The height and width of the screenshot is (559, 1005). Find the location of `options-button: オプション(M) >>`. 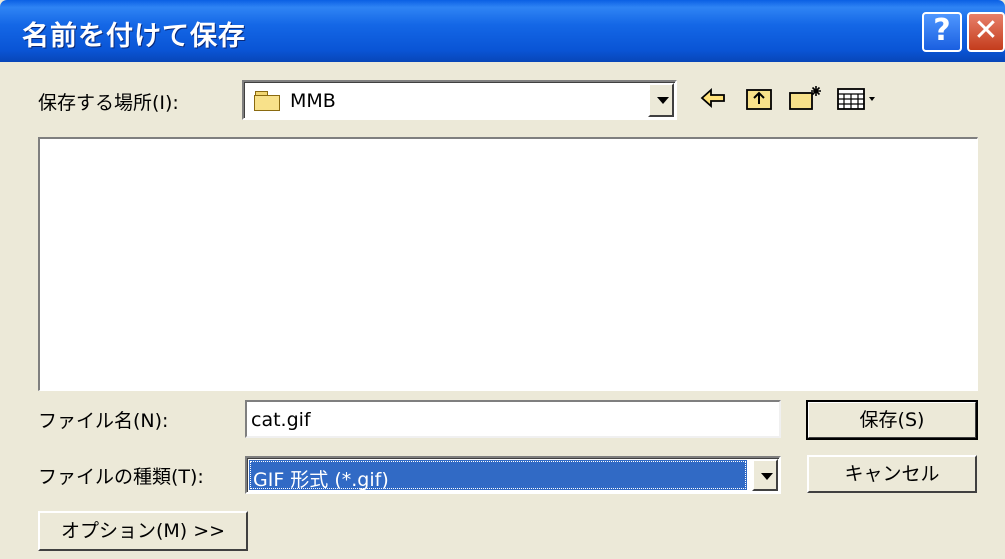

options-button: オプション(M) >> is located at coordinates (143, 531).